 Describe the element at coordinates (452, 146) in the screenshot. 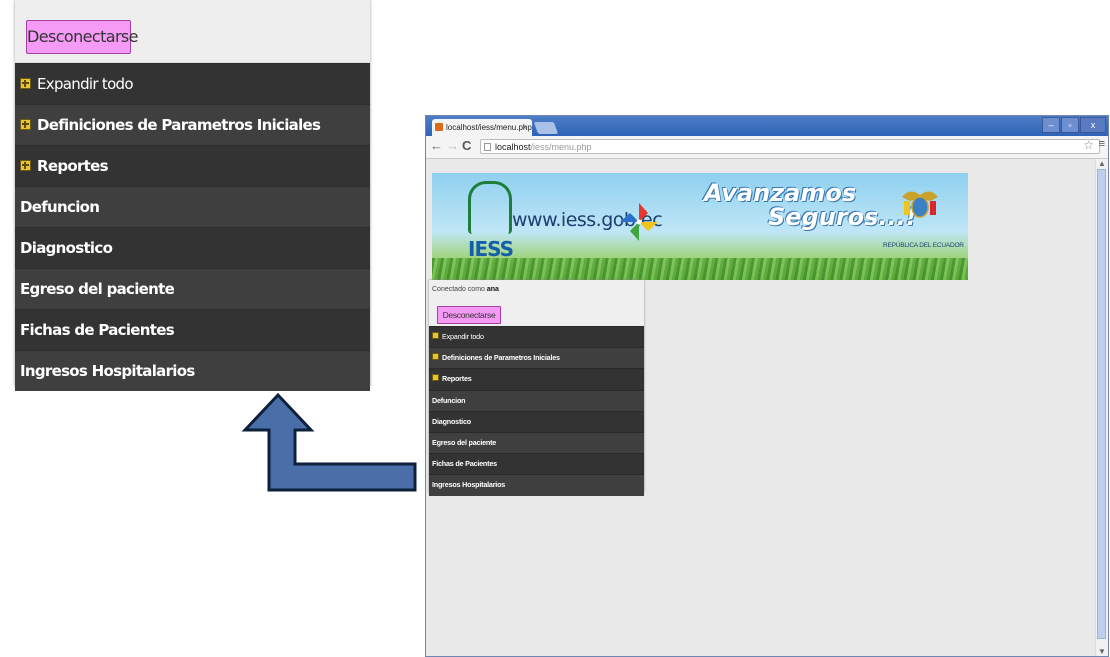

I see `forward-arrow-icon: →` at that location.